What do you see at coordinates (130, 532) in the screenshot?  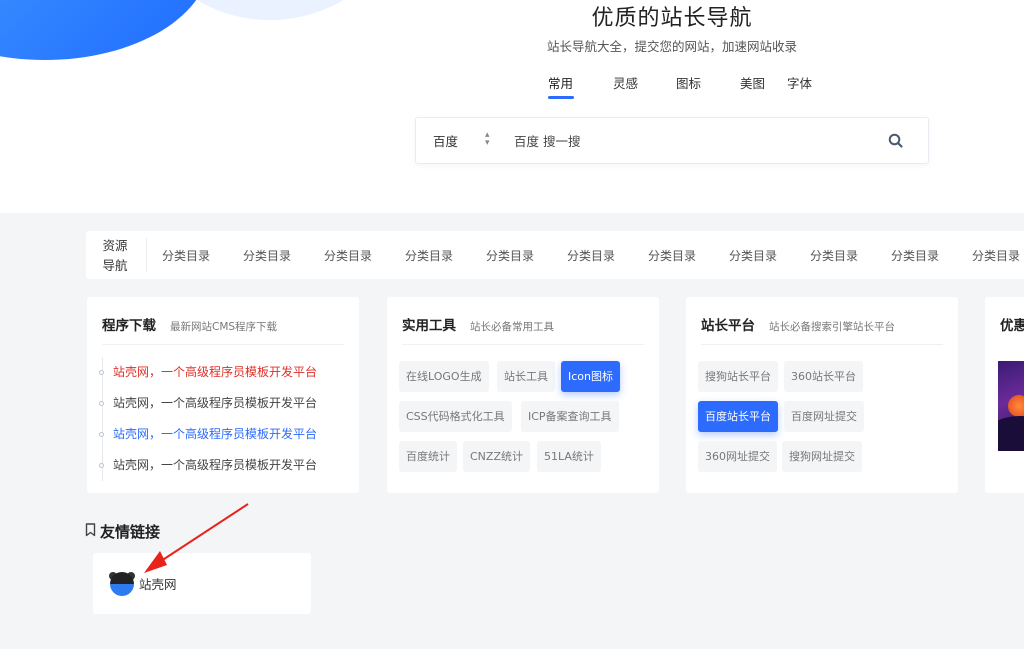 I see `section-title: 友情链接` at bounding box center [130, 532].